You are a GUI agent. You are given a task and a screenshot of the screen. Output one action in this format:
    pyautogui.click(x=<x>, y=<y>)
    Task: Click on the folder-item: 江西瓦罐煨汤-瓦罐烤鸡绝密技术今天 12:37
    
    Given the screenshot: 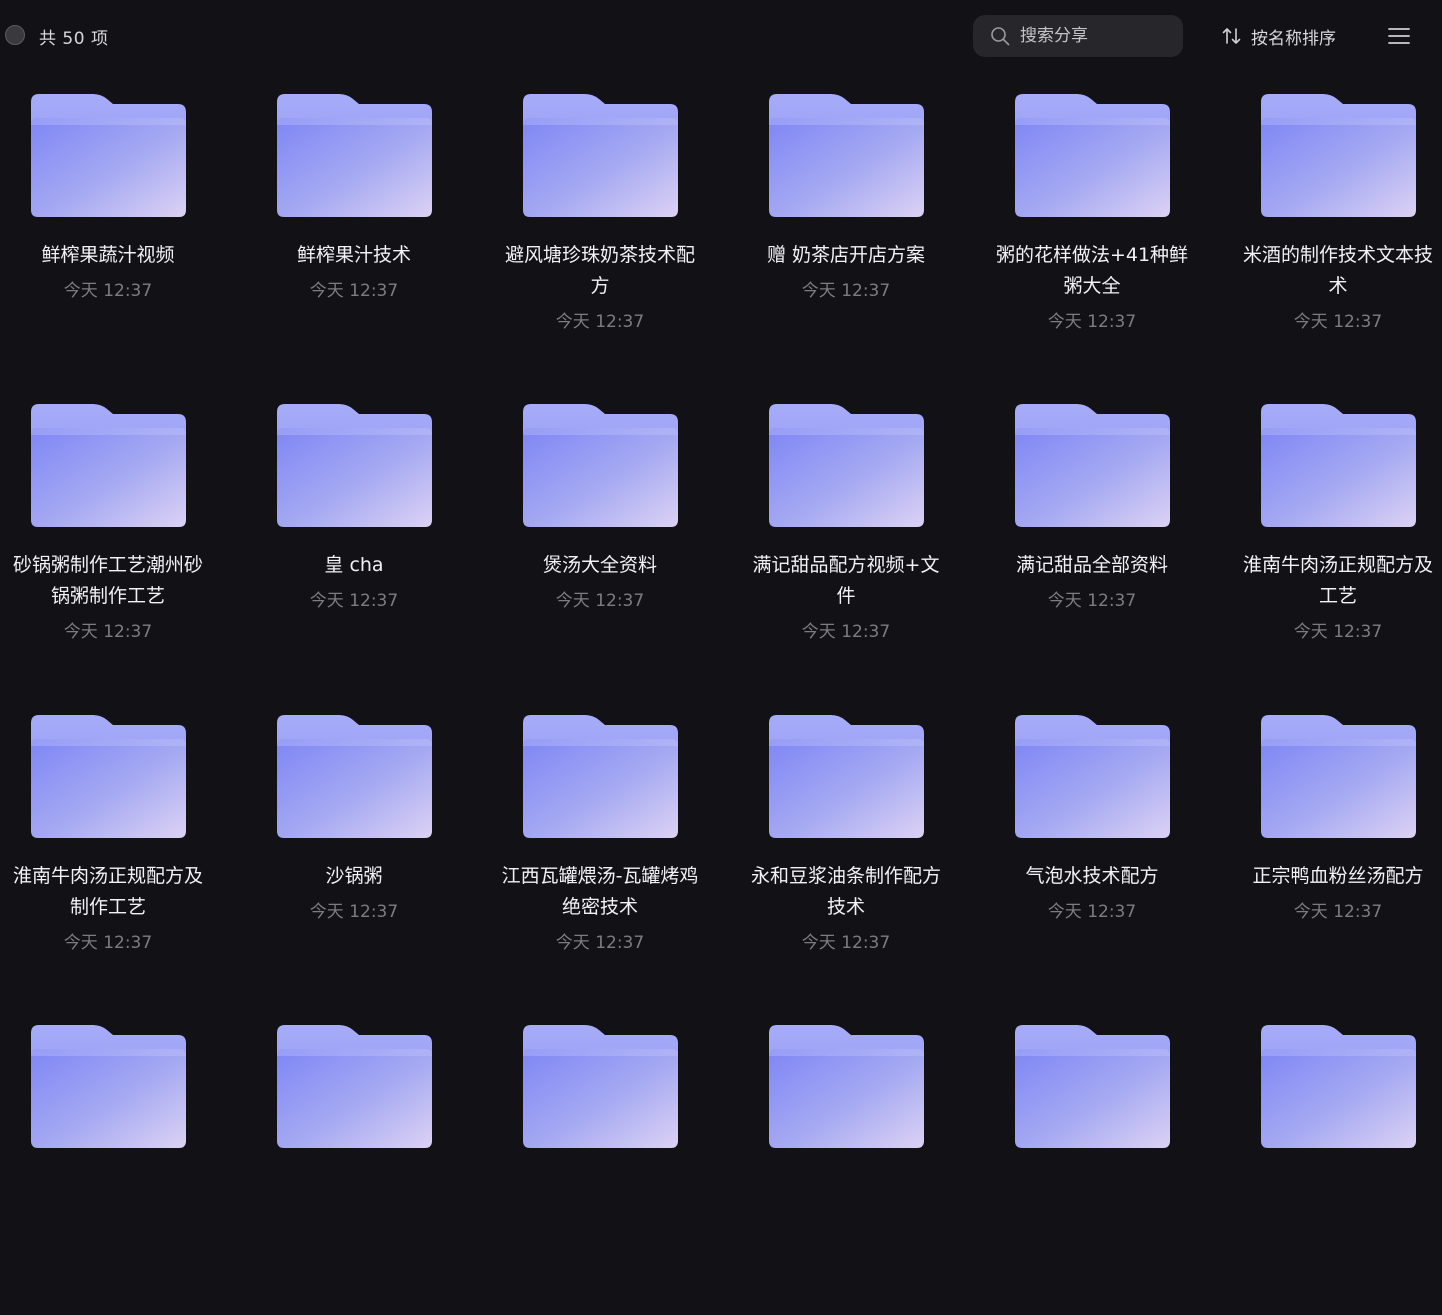 What is the action you would take?
    pyautogui.click(x=600, y=860)
    